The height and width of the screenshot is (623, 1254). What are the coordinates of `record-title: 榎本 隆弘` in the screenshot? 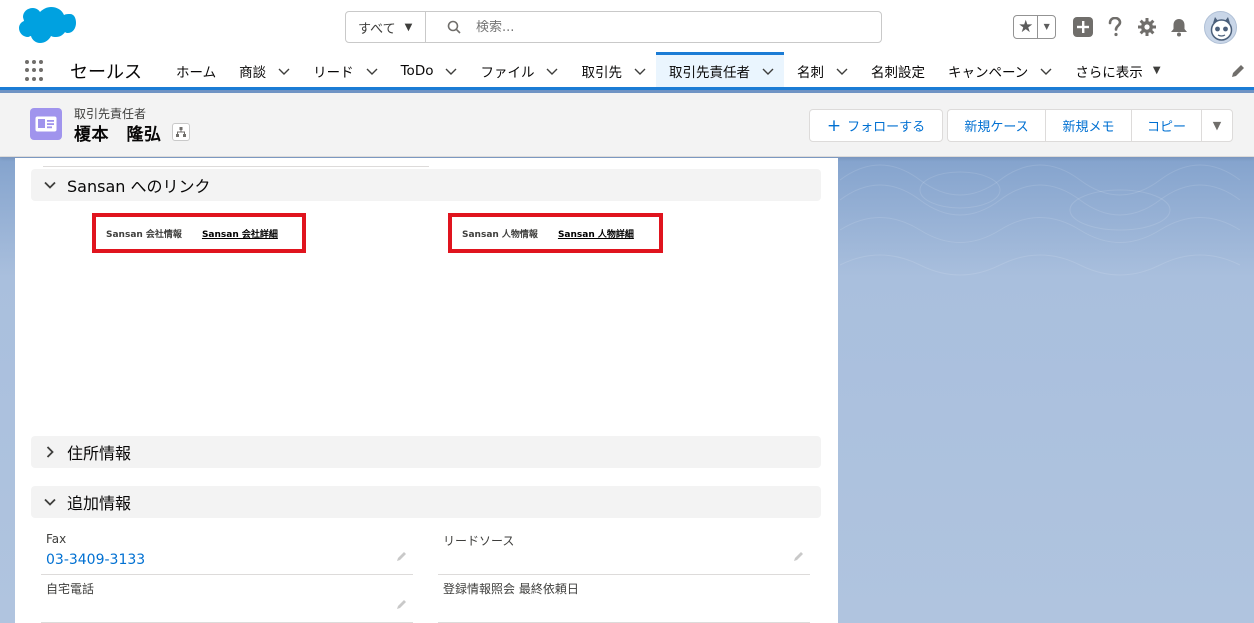 It's located at (118, 135).